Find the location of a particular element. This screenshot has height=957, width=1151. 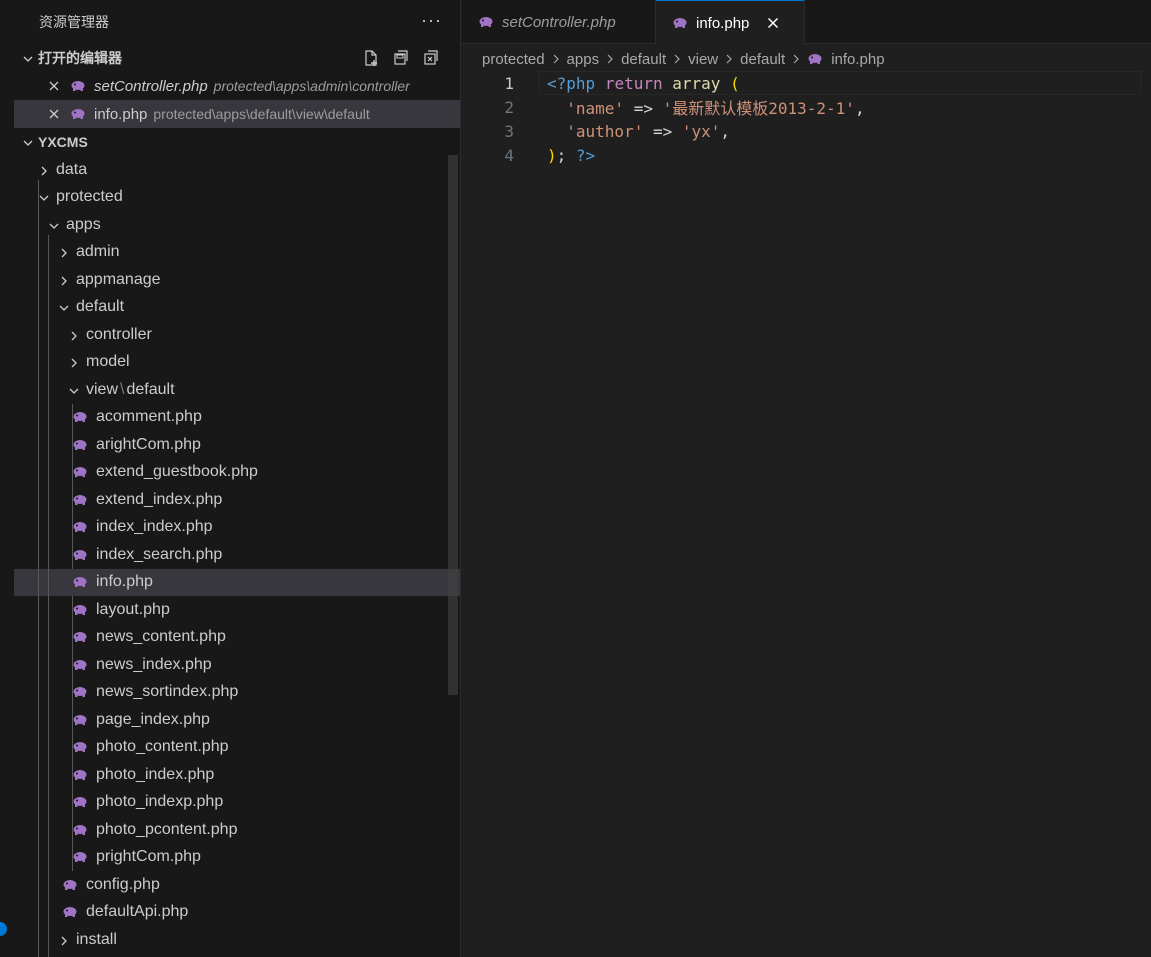

breadcrumb-item: apps is located at coordinates (583, 59).